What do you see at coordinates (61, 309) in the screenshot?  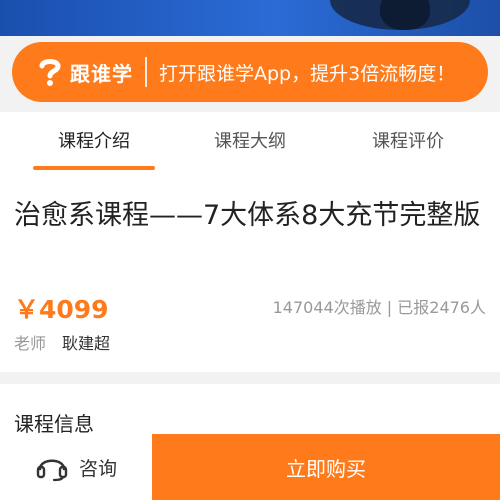 I see `course-price: ￥4099` at bounding box center [61, 309].